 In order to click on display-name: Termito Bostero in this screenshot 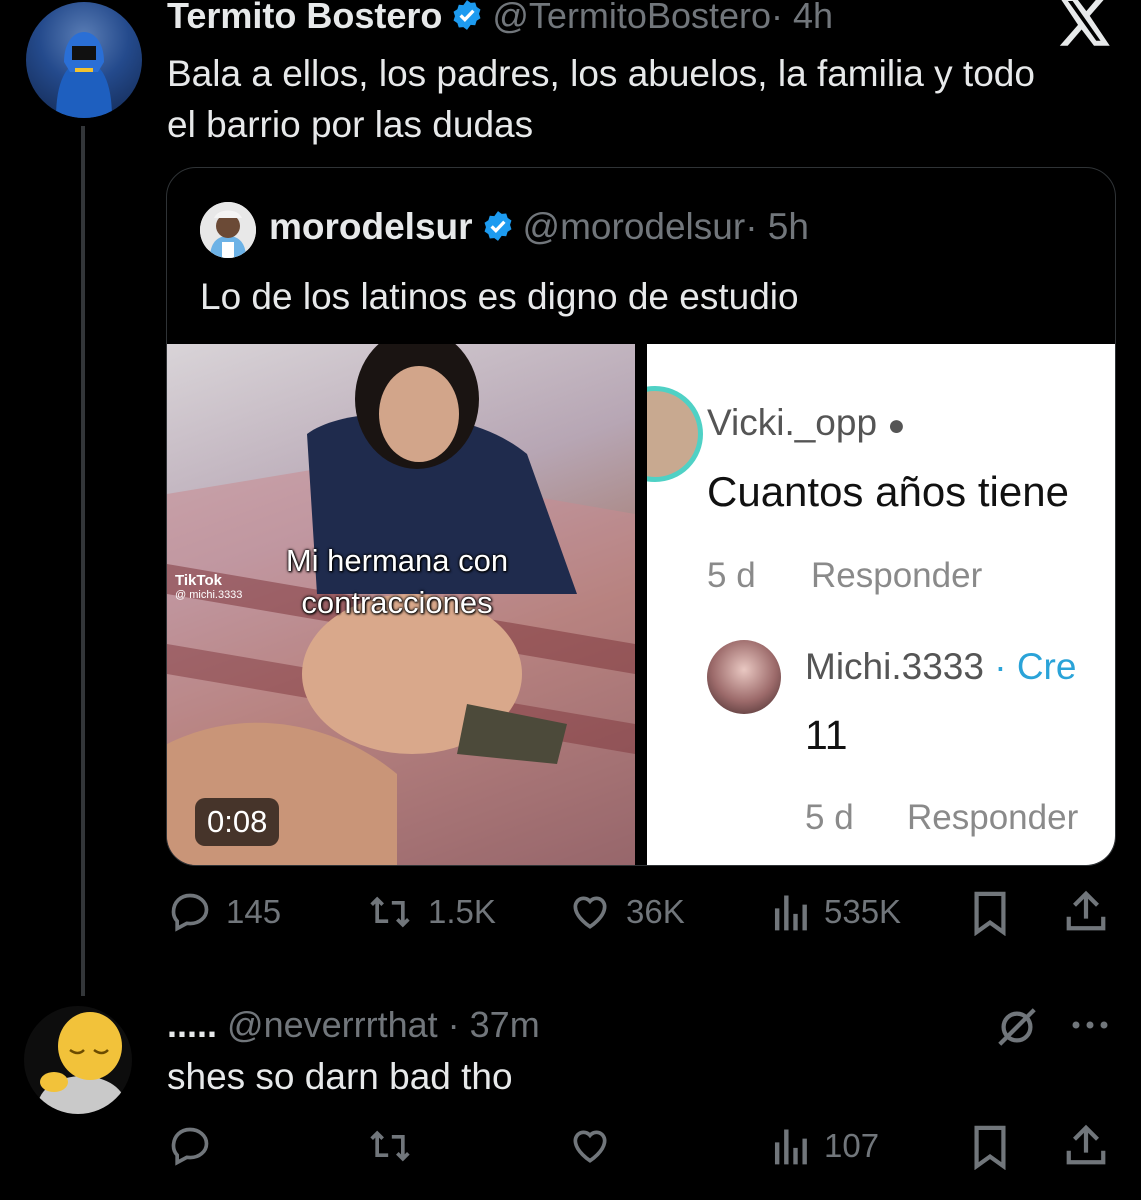, I will do `click(304, 18)`.